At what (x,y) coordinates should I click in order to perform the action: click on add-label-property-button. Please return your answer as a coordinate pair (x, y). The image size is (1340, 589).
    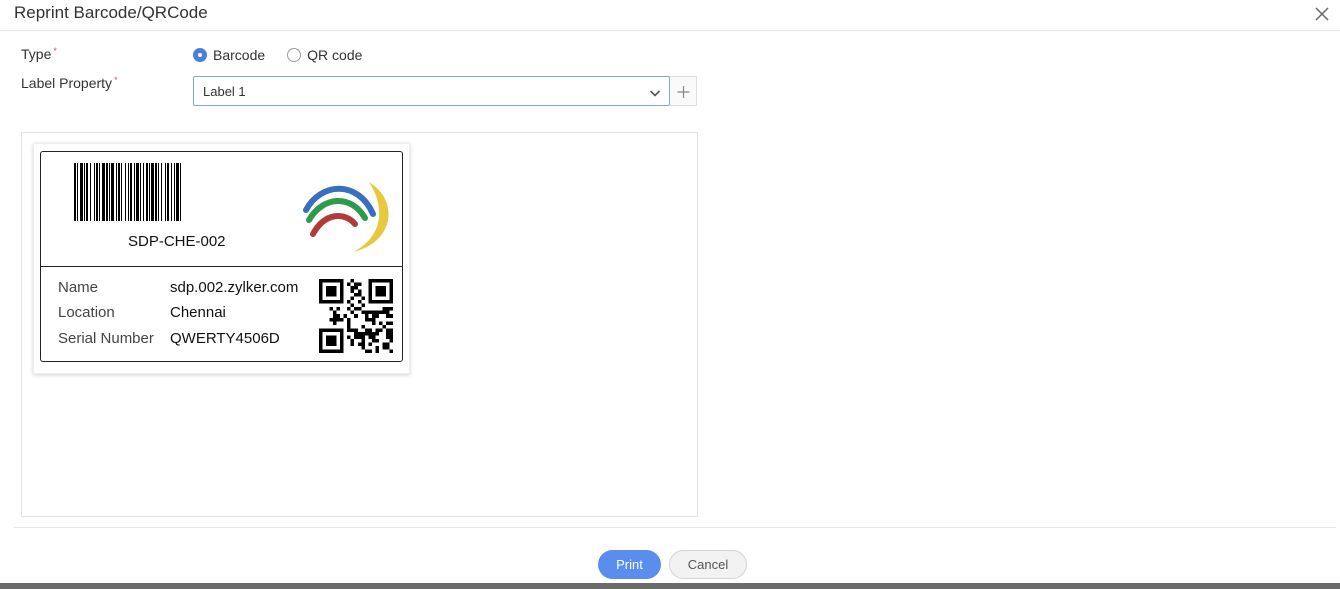
    Looking at the image, I should click on (683, 91).